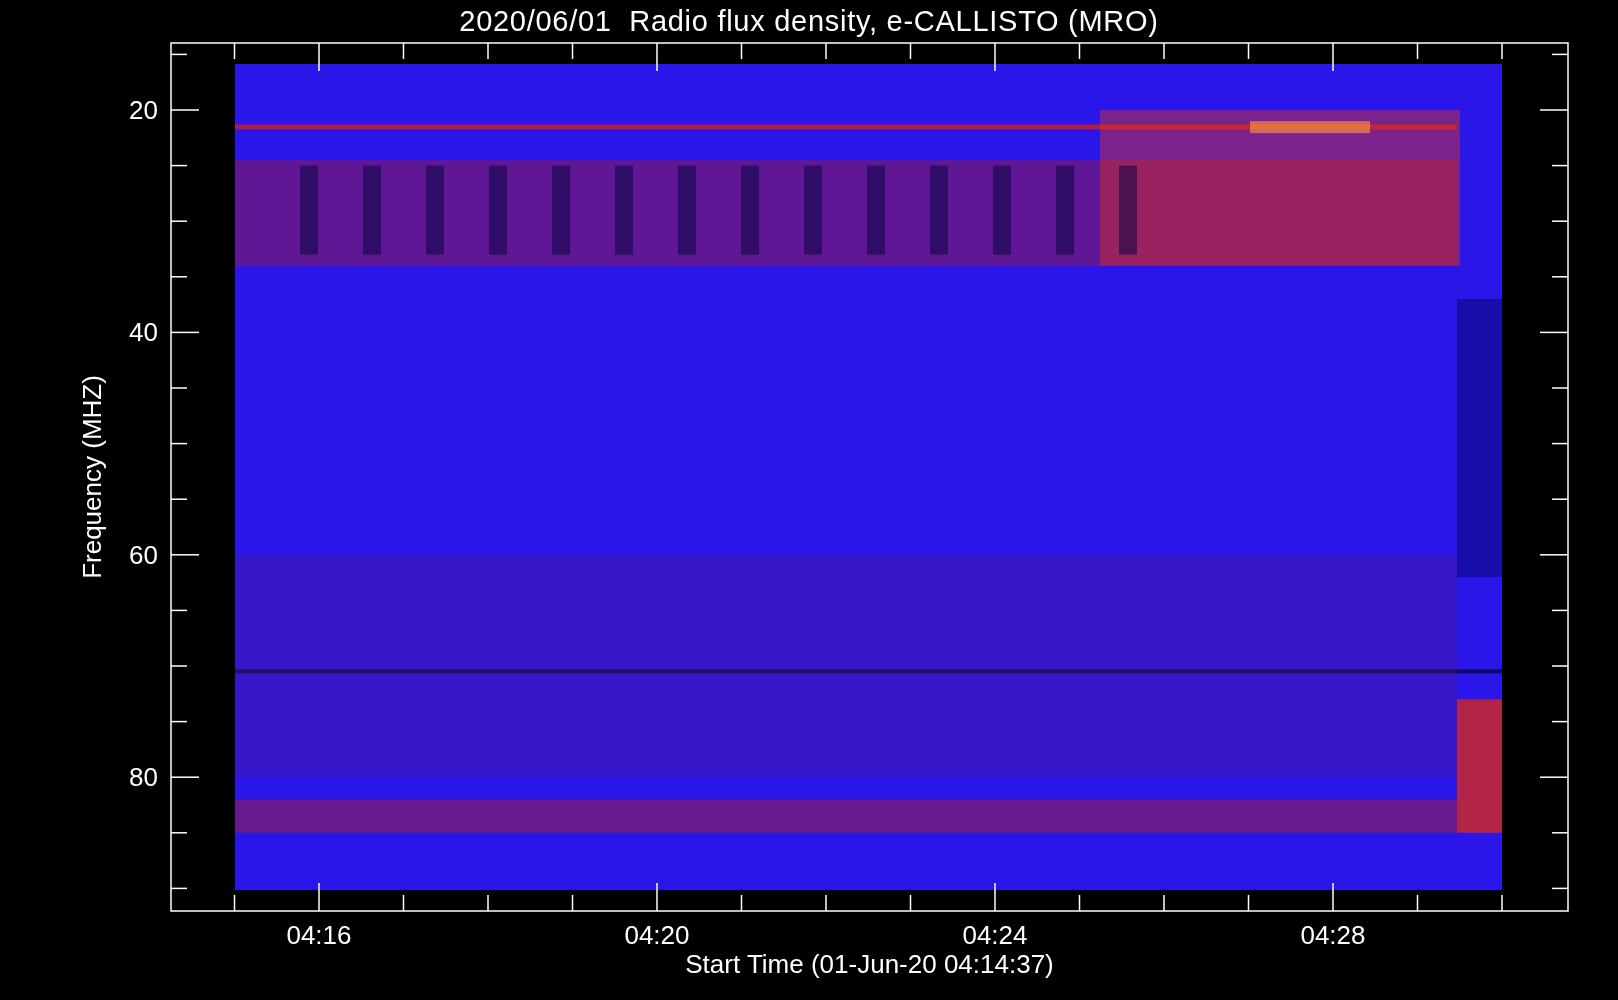 This screenshot has height=1000, width=1618. I want to click on axis-tick-label: 04:28, so click(1333, 935).